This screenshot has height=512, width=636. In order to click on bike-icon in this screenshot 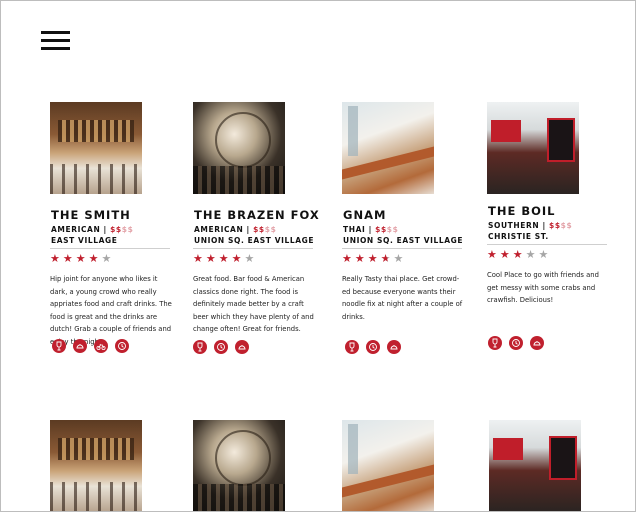, I will do `click(101, 346)`.